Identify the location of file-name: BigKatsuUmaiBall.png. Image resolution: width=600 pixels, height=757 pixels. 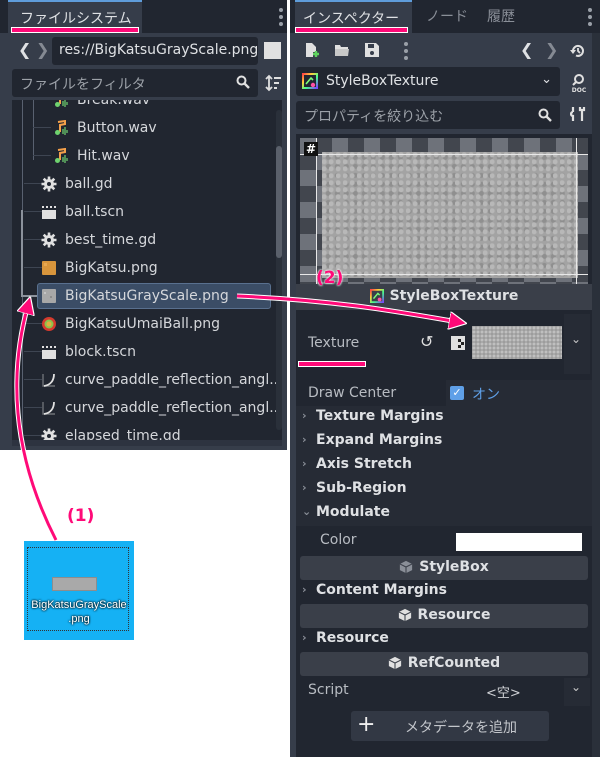
(142, 324).